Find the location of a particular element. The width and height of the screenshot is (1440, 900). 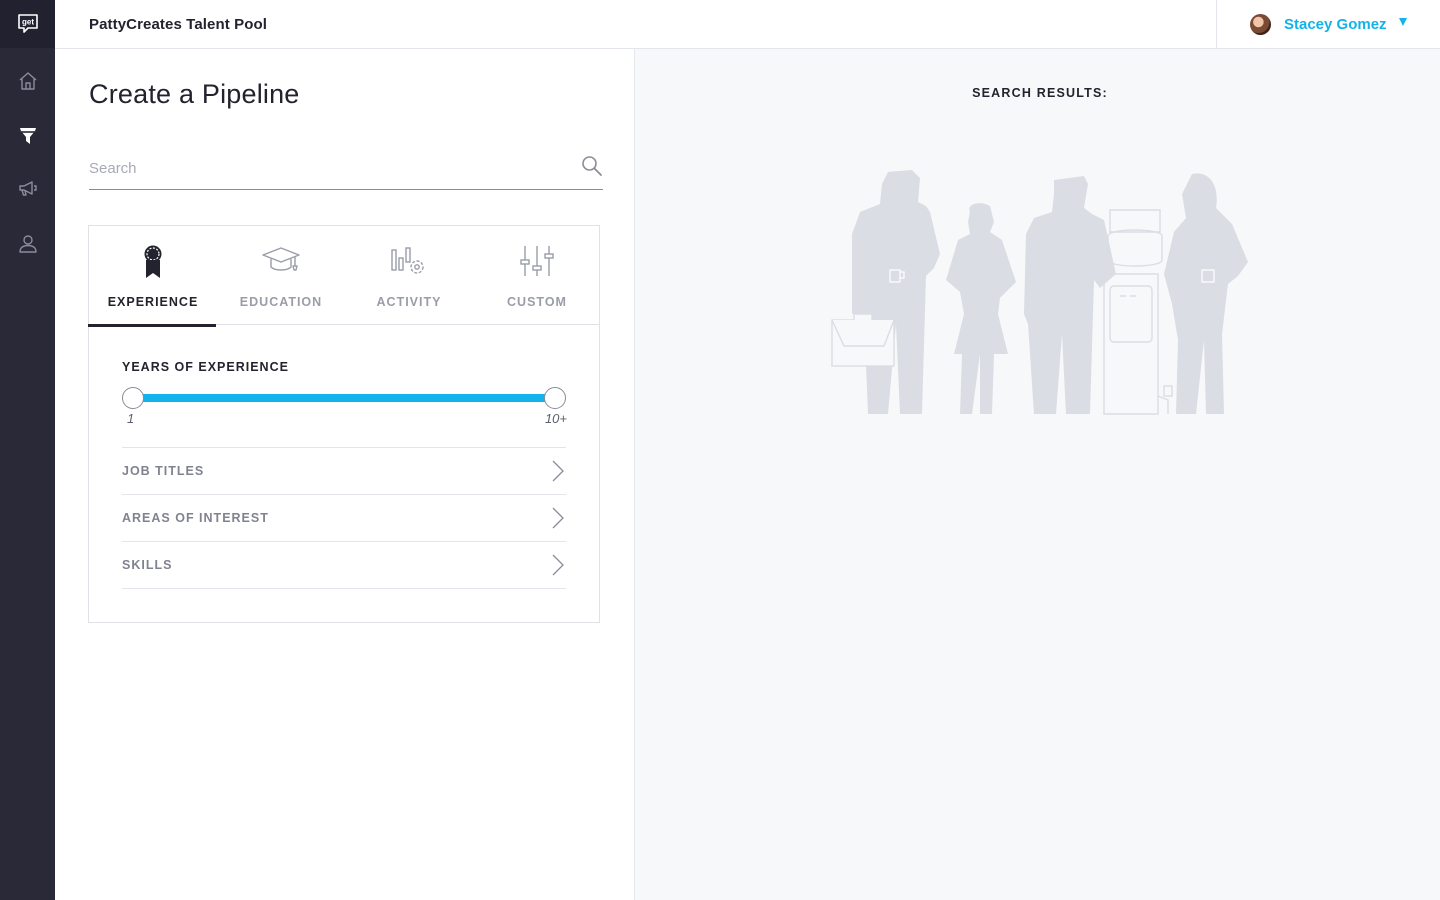

tab-experience: EXPERIENCE is located at coordinates (152, 276).